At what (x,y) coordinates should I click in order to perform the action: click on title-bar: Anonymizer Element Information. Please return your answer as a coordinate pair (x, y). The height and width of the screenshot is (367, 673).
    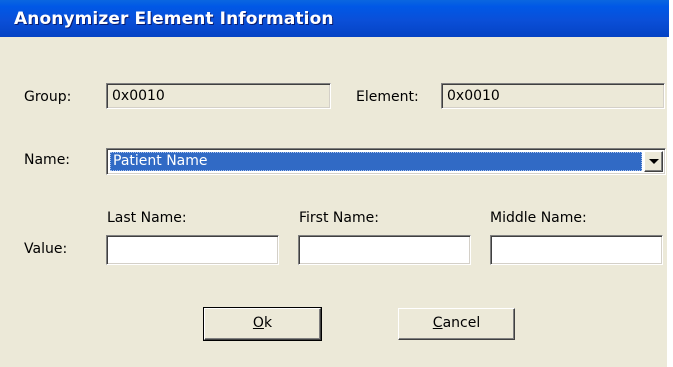
    Looking at the image, I should click on (334, 18).